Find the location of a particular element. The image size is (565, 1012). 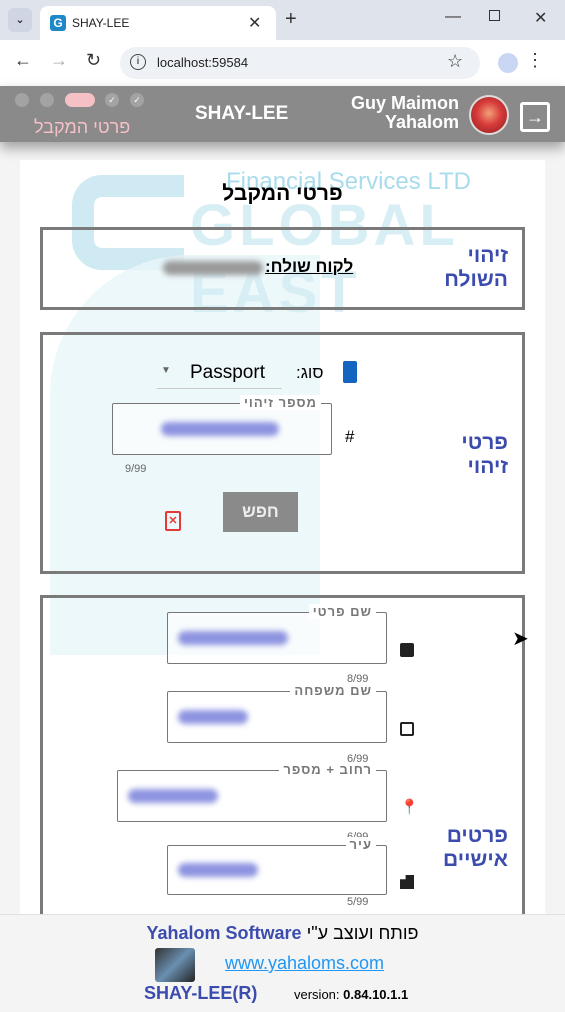

field-label: שם פרטי is located at coordinates (342, 611).